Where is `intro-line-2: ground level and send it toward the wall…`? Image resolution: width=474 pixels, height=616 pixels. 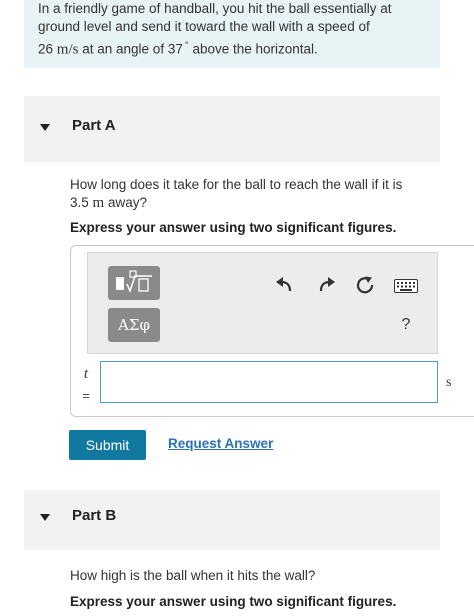
intro-line-2: ground level and send it toward the wall… is located at coordinates (204, 26).